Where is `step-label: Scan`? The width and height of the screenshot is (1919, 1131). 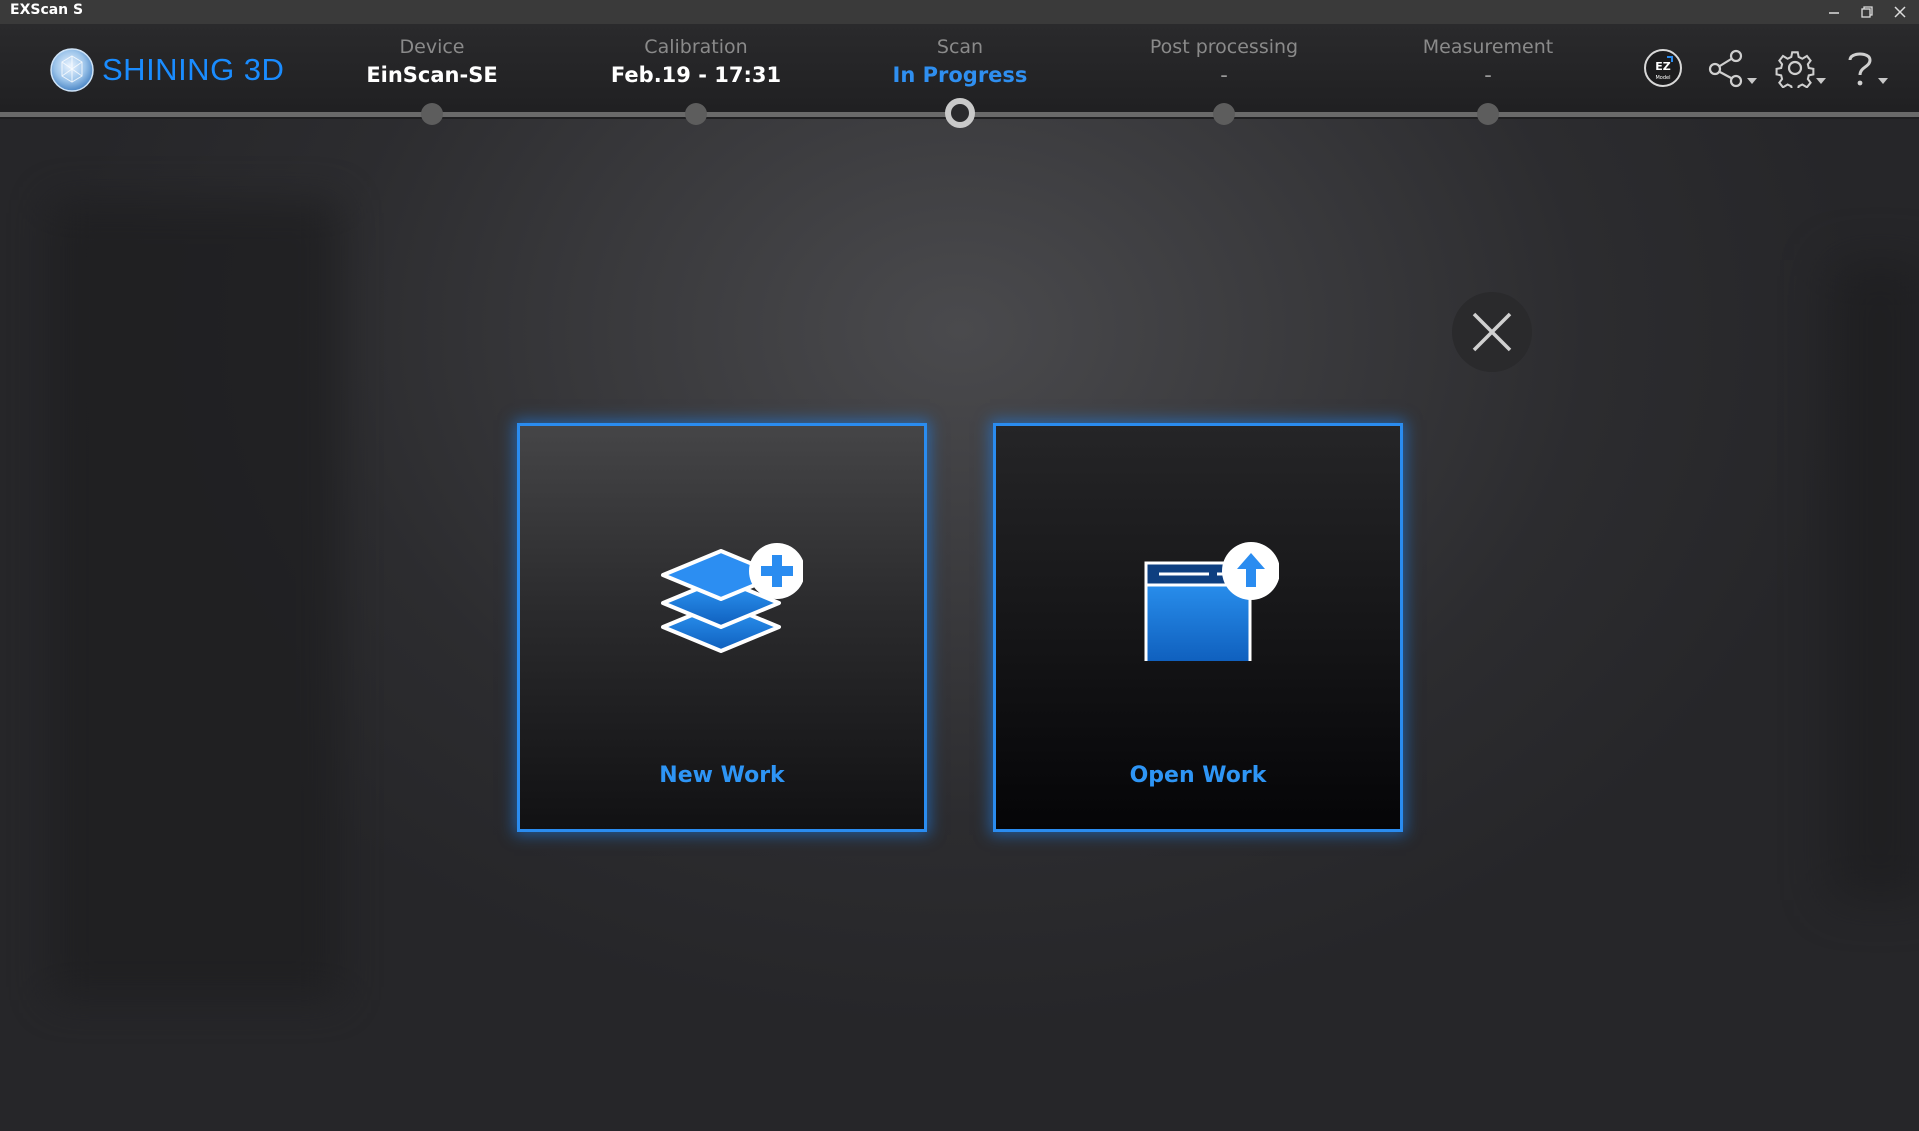 step-label: Scan is located at coordinates (960, 47).